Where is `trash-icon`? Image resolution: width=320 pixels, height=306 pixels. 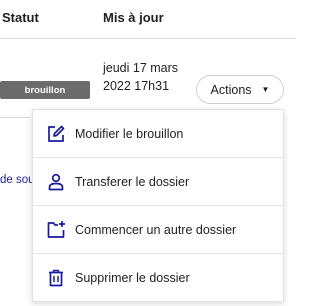
trash-icon is located at coordinates (56, 278).